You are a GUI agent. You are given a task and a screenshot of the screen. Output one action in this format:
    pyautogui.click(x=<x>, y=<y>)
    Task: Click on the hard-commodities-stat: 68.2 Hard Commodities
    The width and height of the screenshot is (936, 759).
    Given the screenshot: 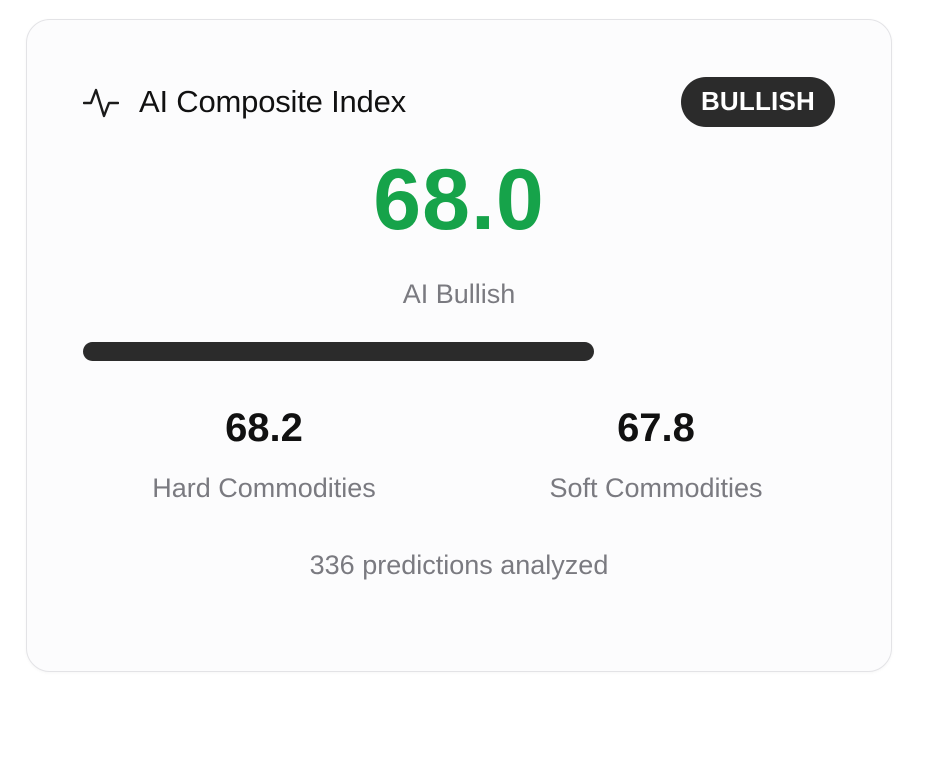 What is the action you would take?
    pyautogui.click(x=264, y=454)
    